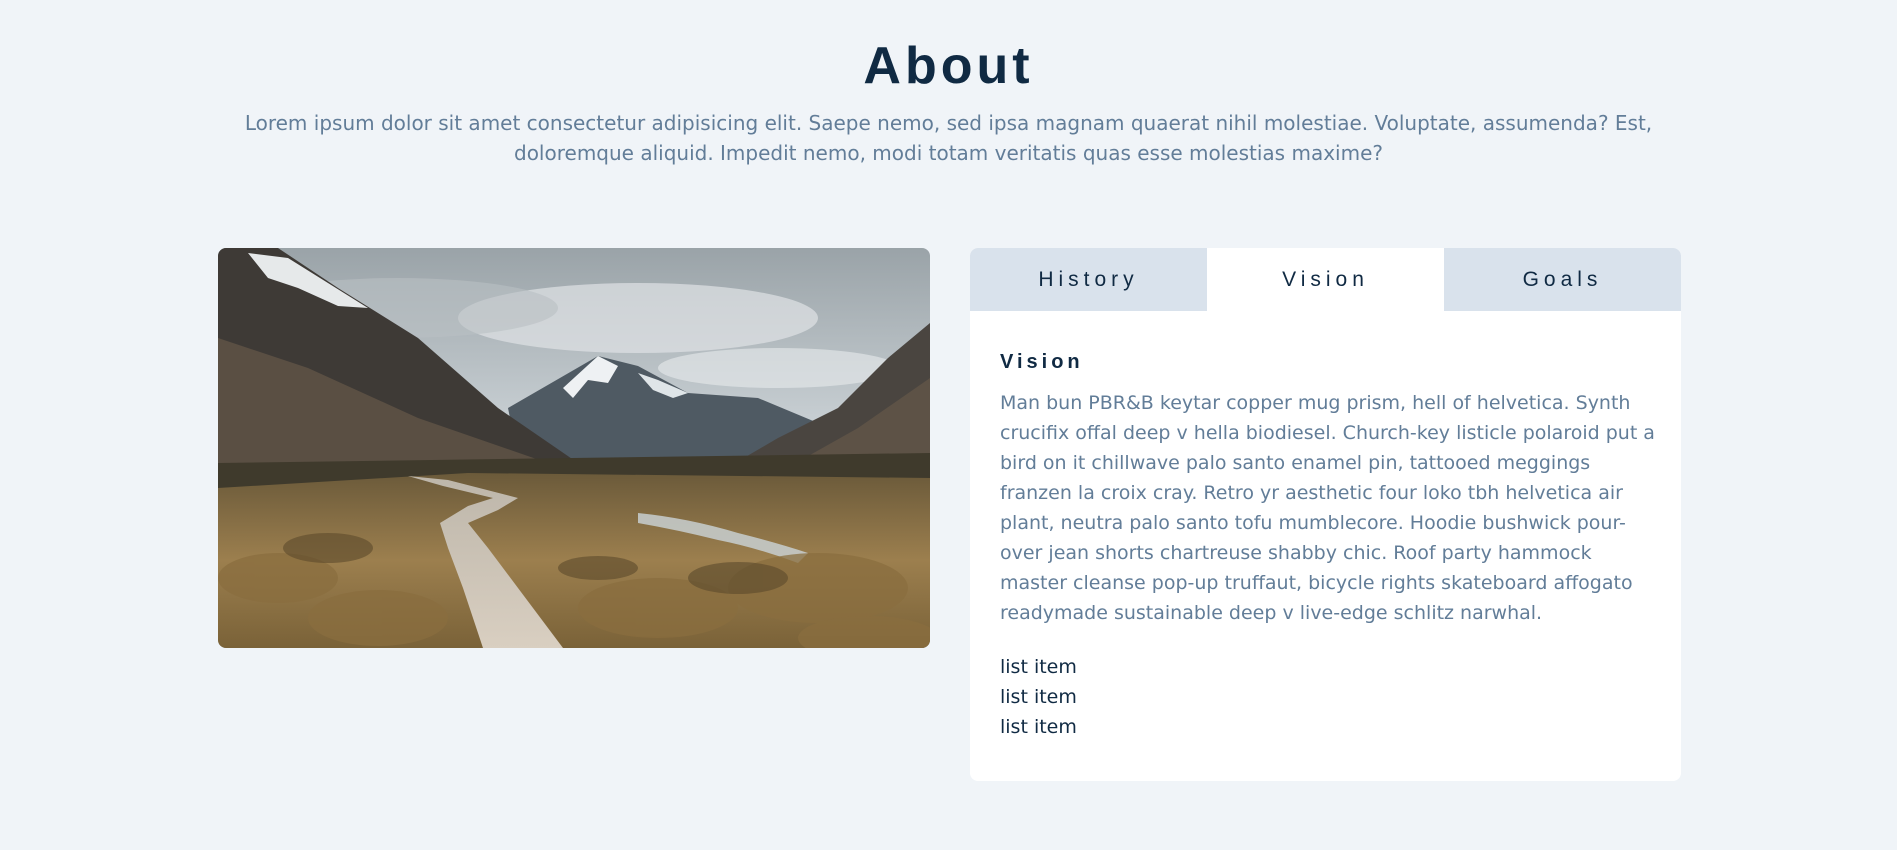 This screenshot has width=1897, height=850. What do you see at coordinates (948, 66) in the screenshot?
I see `section-title: About` at bounding box center [948, 66].